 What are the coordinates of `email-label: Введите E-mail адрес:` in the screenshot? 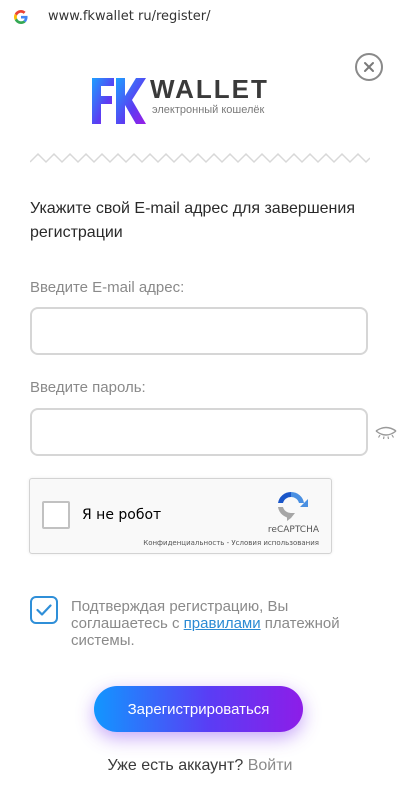 It's located at (107, 287).